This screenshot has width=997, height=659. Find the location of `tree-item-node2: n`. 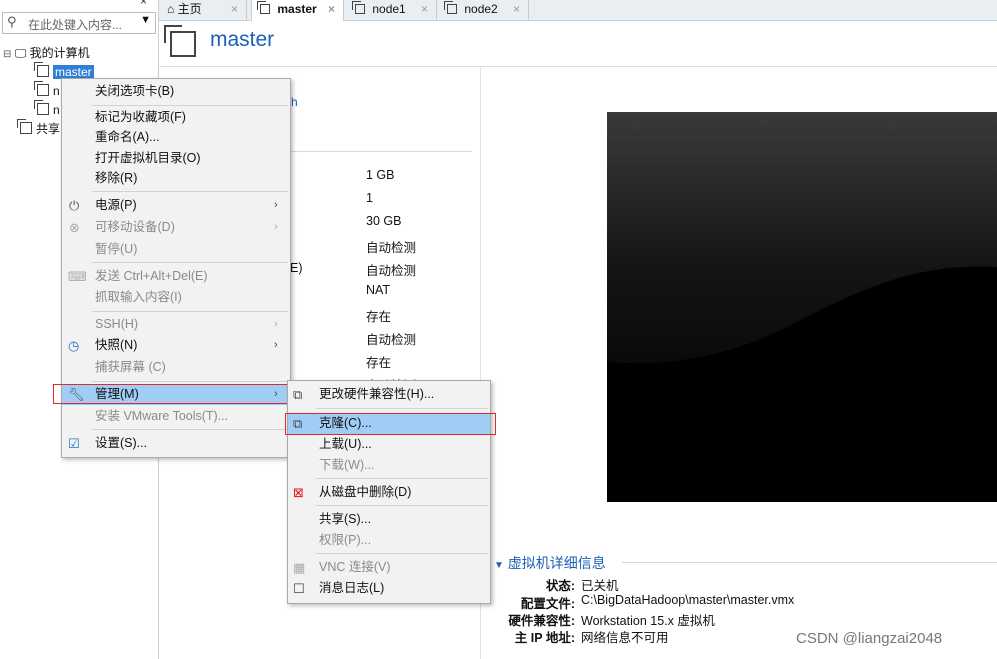

tree-item-node2: n is located at coordinates (47, 109).